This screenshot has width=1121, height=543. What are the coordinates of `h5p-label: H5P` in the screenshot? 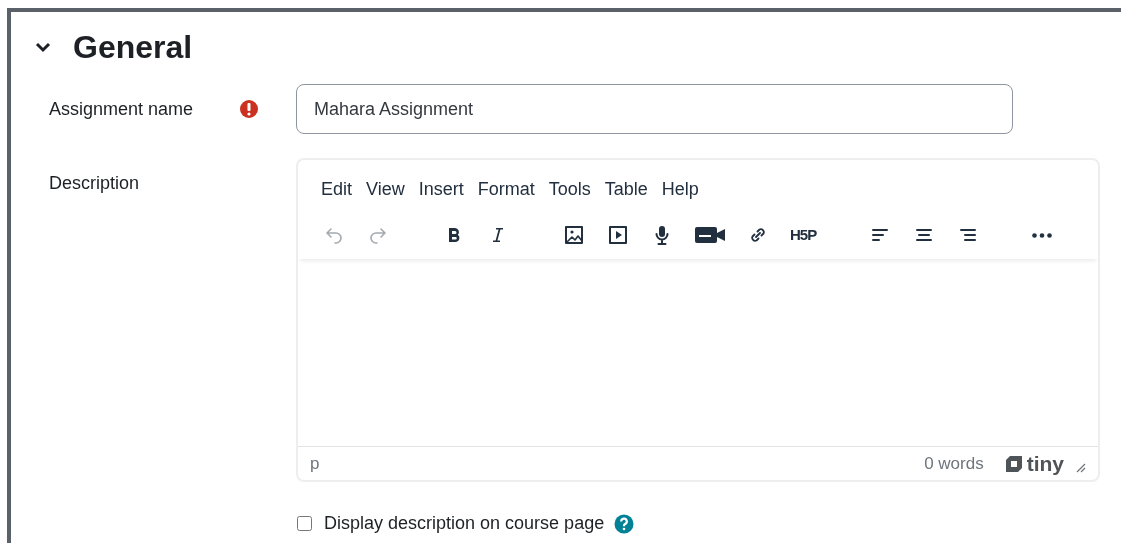 It's located at (803, 234).